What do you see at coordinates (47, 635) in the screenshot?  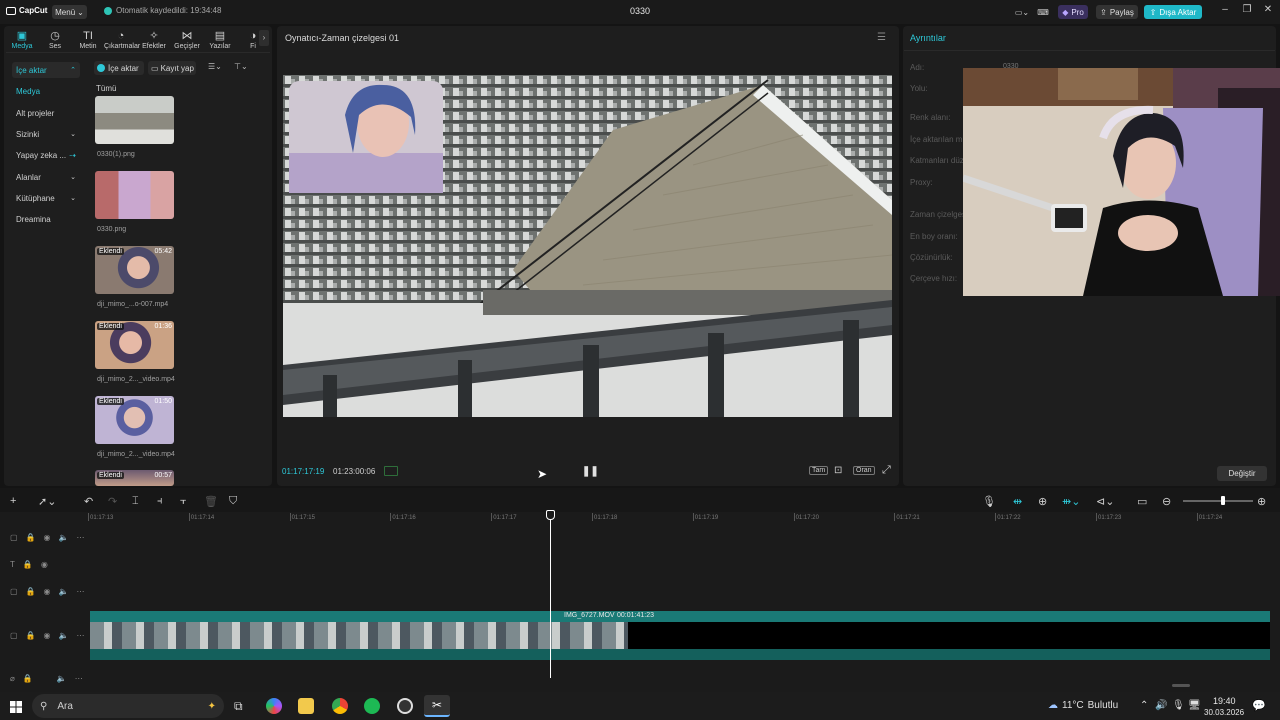 I see `track-controls-main: ▢ 🔒 ◉ 🔈 ⋯` at bounding box center [47, 635].